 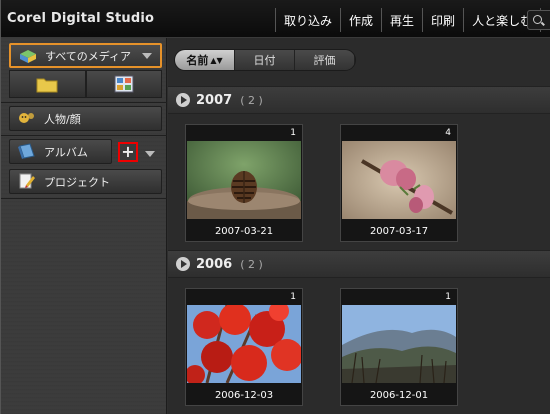 I want to click on calendar-grid-icon, so click(x=124, y=84).